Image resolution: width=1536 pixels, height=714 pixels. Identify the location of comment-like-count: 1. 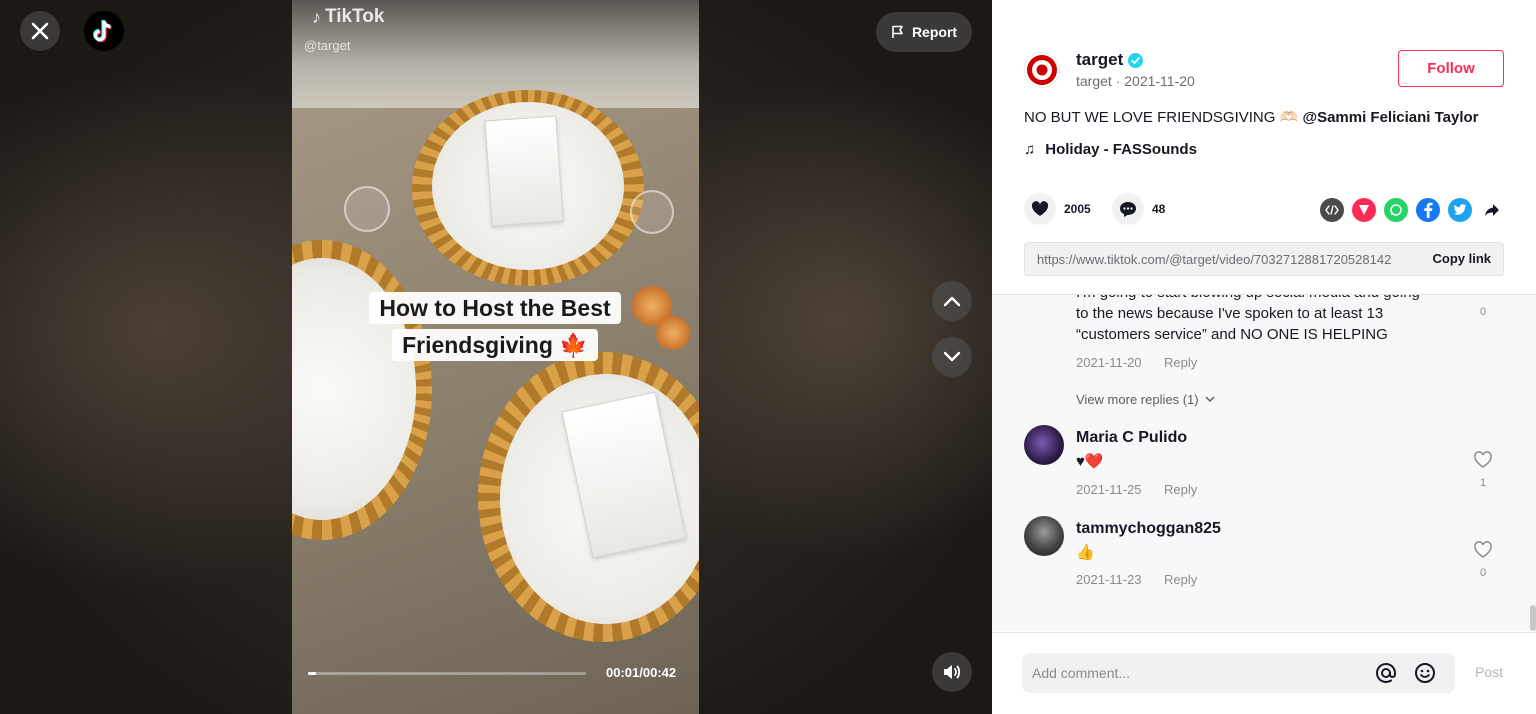
(1483, 483).